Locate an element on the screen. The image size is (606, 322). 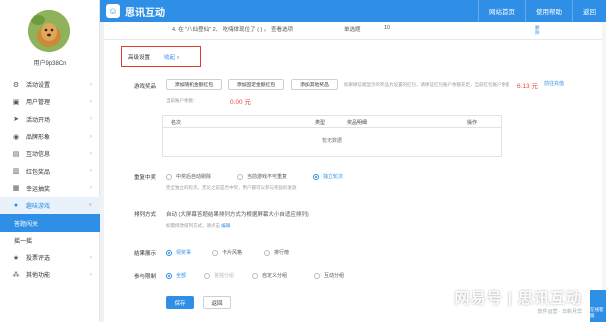
avatar is located at coordinates (49, 31).